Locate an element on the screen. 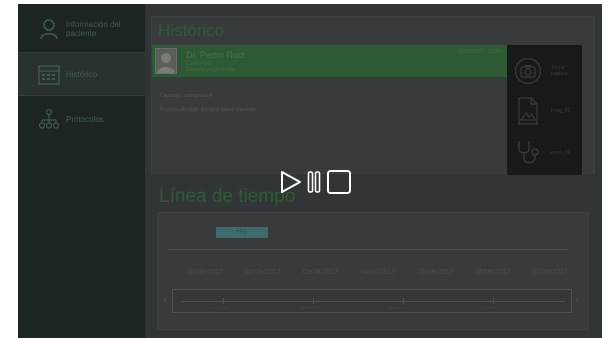  pause-icon is located at coordinates (314, 184).